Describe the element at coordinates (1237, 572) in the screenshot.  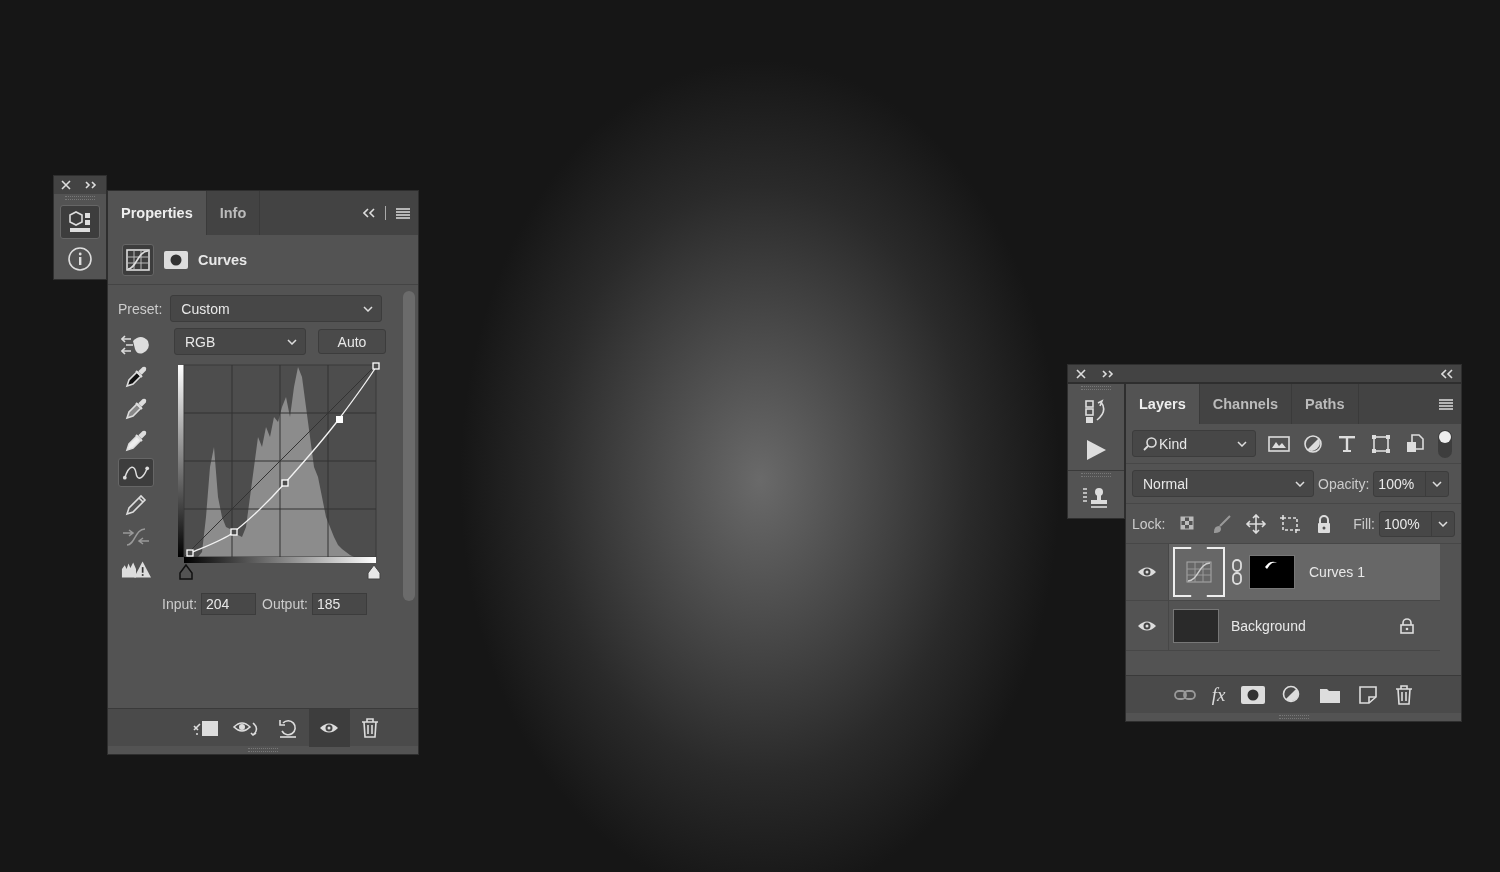
I see `chain-link-icon` at that location.